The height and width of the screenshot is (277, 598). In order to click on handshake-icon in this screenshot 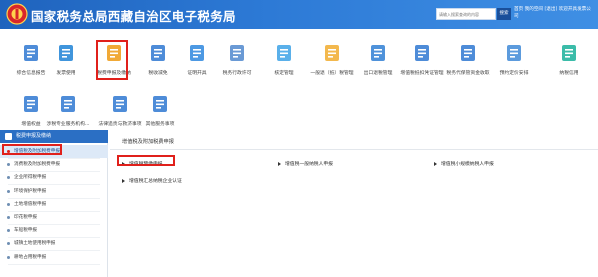, I will do `click(160, 104)`.